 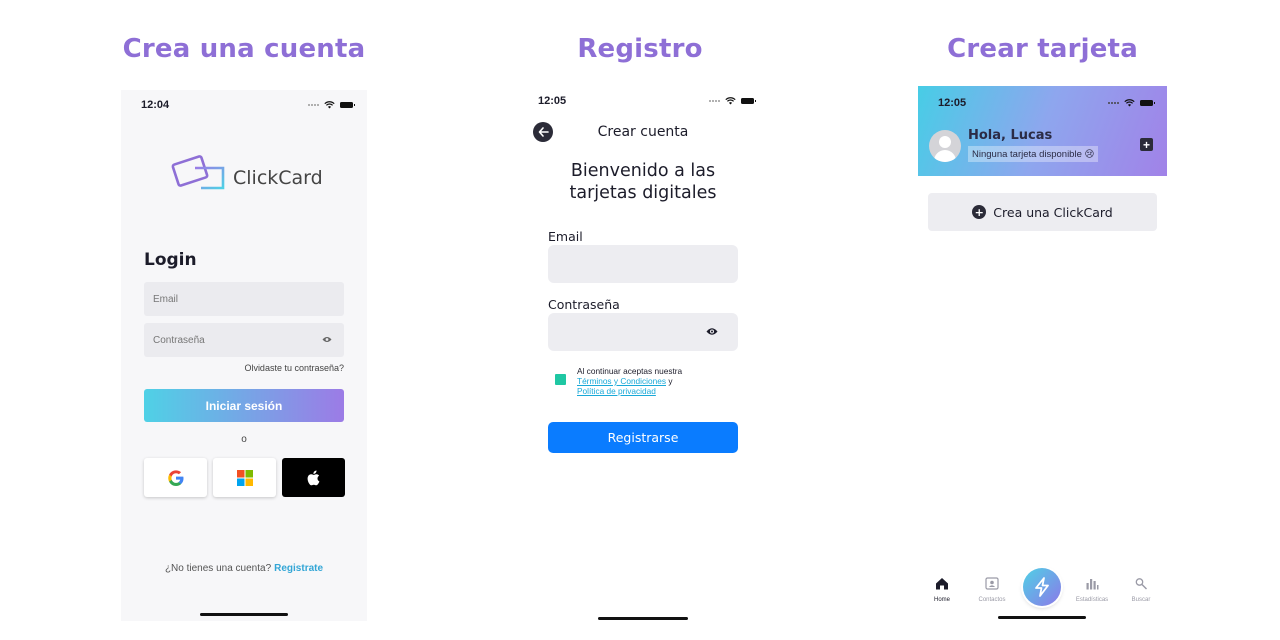 What do you see at coordinates (992, 583) in the screenshot?
I see `contacts-icon` at bounding box center [992, 583].